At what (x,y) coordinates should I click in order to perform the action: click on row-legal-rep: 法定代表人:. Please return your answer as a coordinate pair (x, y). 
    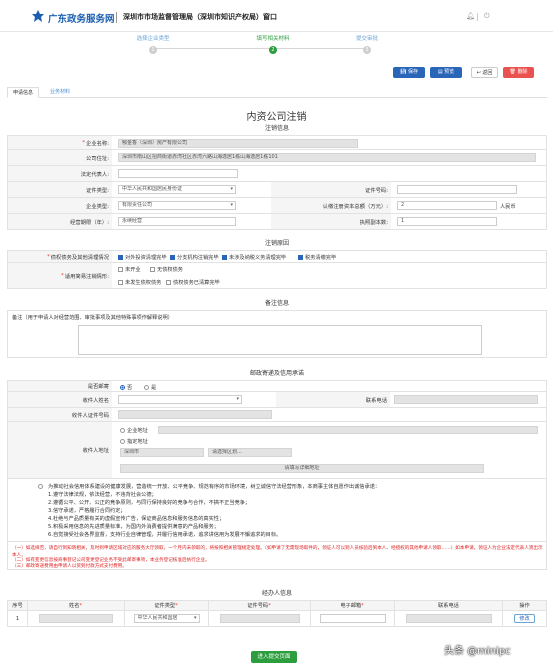
    Looking at the image, I should click on (277, 174).